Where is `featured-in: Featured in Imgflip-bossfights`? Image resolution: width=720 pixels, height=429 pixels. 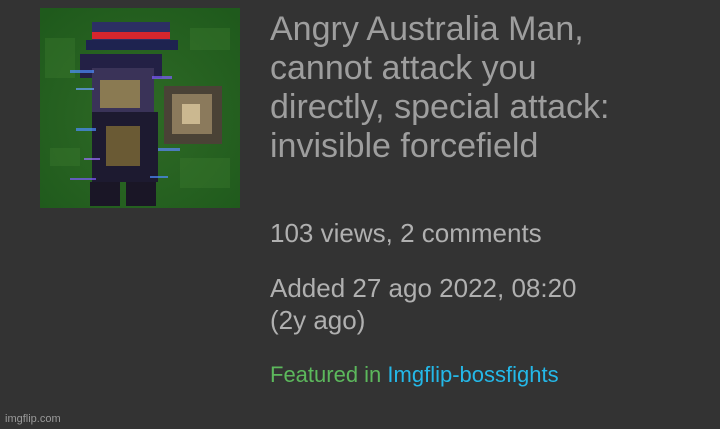
featured-in: Featured in Imgflip-bossfights is located at coordinates (414, 375).